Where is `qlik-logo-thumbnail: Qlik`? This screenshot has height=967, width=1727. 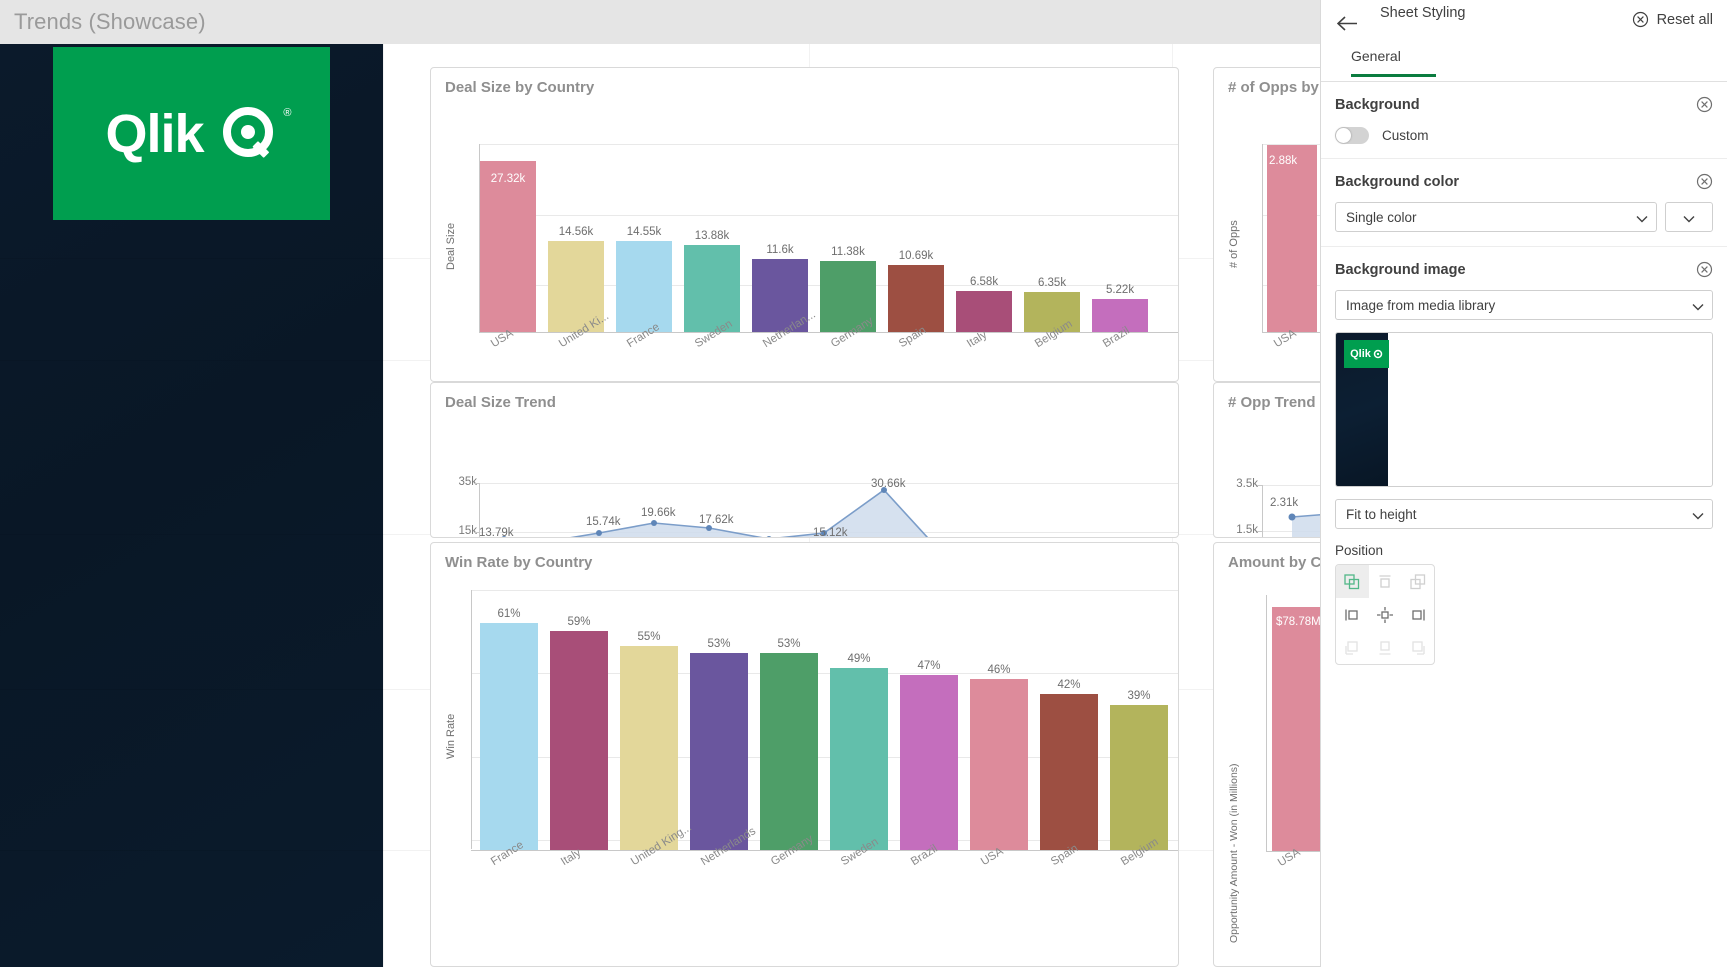 qlik-logo-thumbnail: Qlik is located at coordinates (1366, 354).